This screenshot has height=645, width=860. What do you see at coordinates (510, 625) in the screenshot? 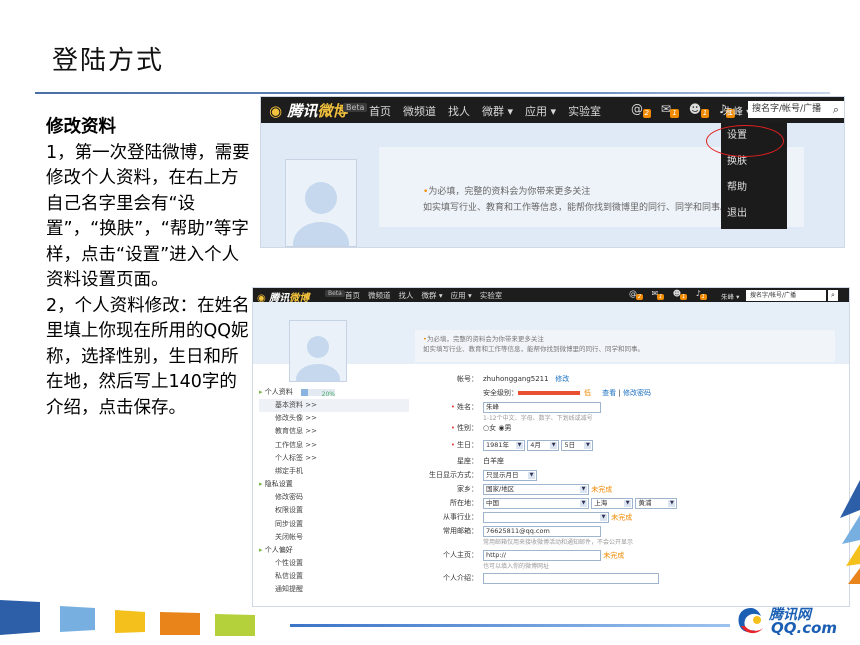
I see `decorative-line` at bounding box center [510, 625].